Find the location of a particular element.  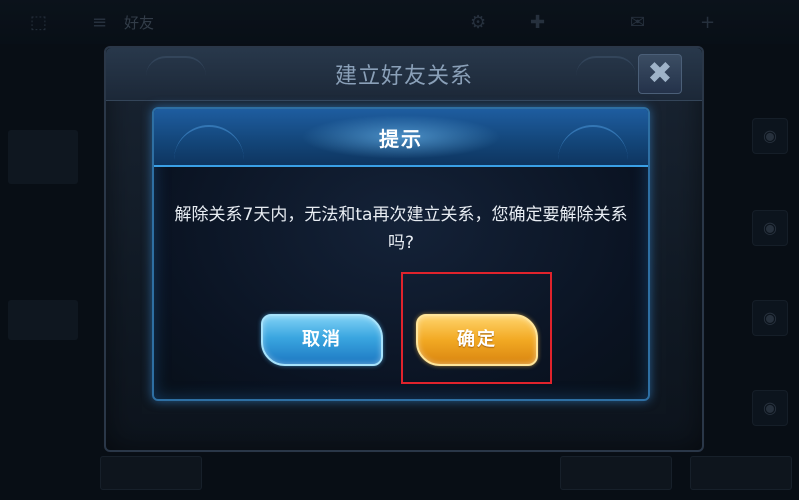

prompt-dialog-title: 提示 is located at coordinates (401, 139).